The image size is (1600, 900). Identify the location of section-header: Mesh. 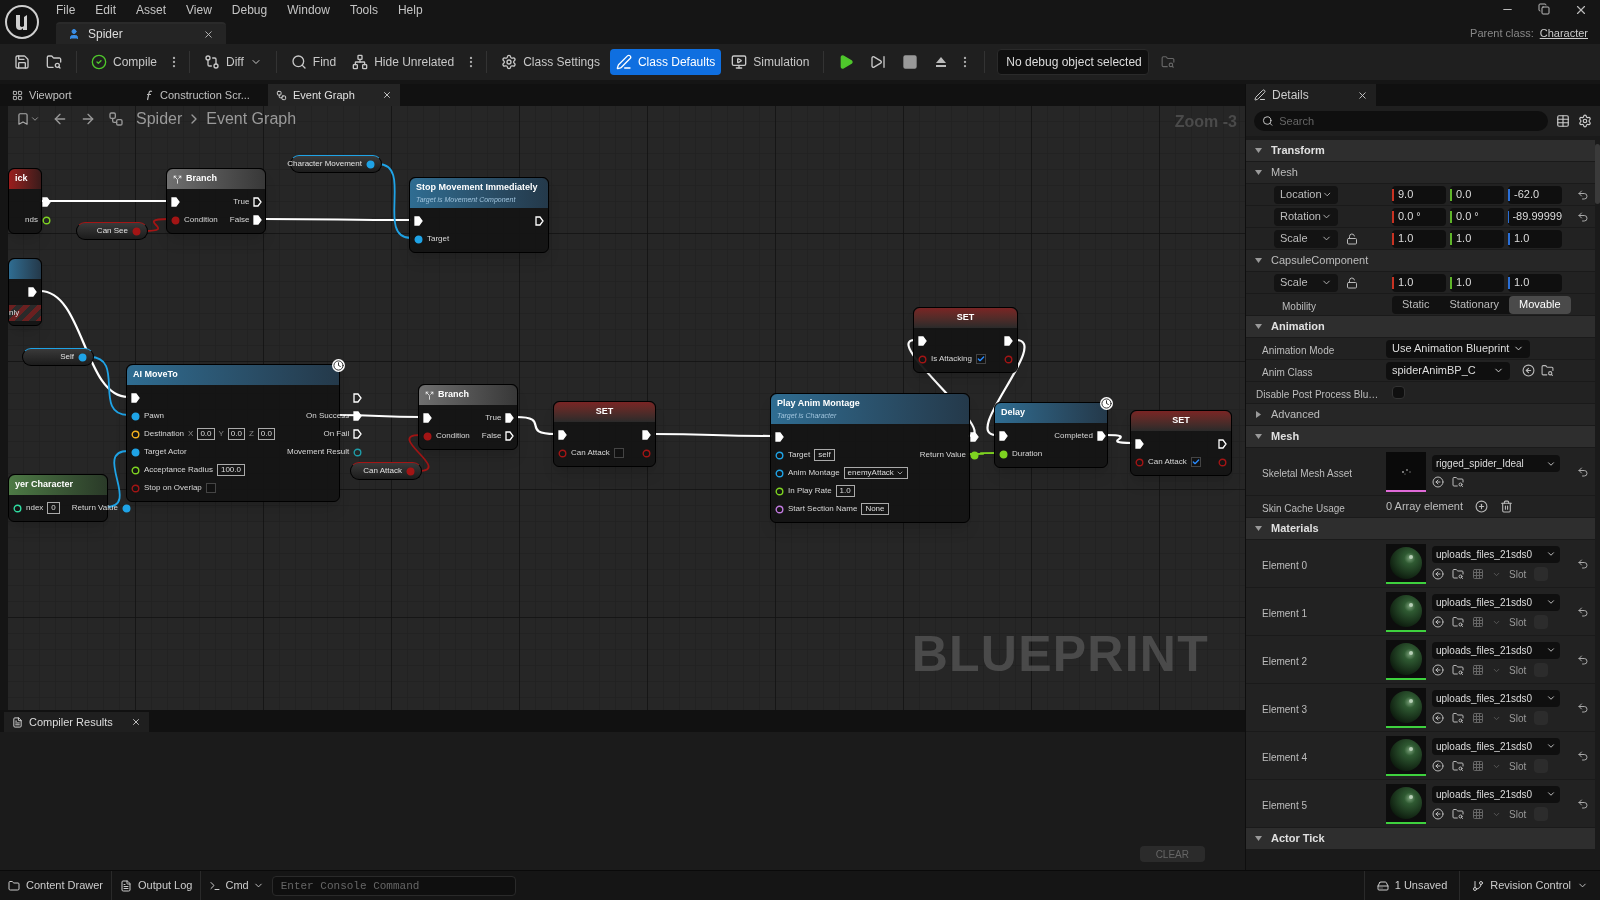
(1420, 173).